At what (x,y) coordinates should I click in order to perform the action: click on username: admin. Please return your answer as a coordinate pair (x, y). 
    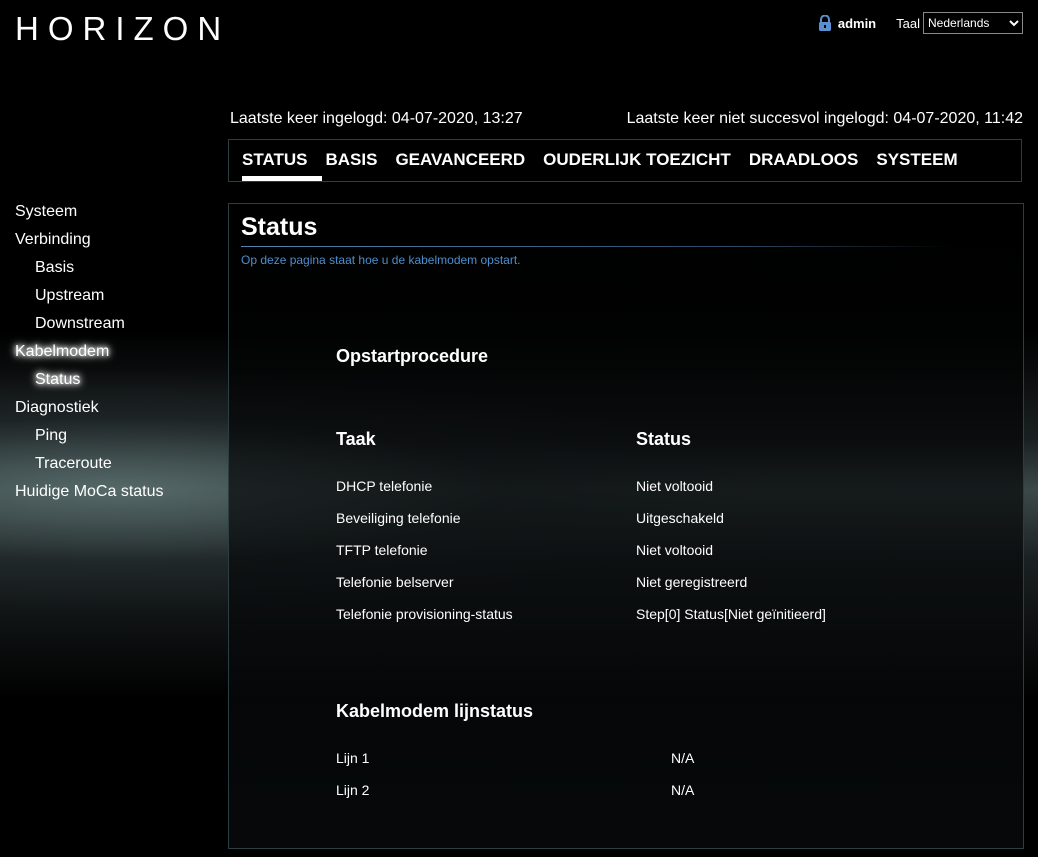
    Looking at the image, I should click on (857, 23).